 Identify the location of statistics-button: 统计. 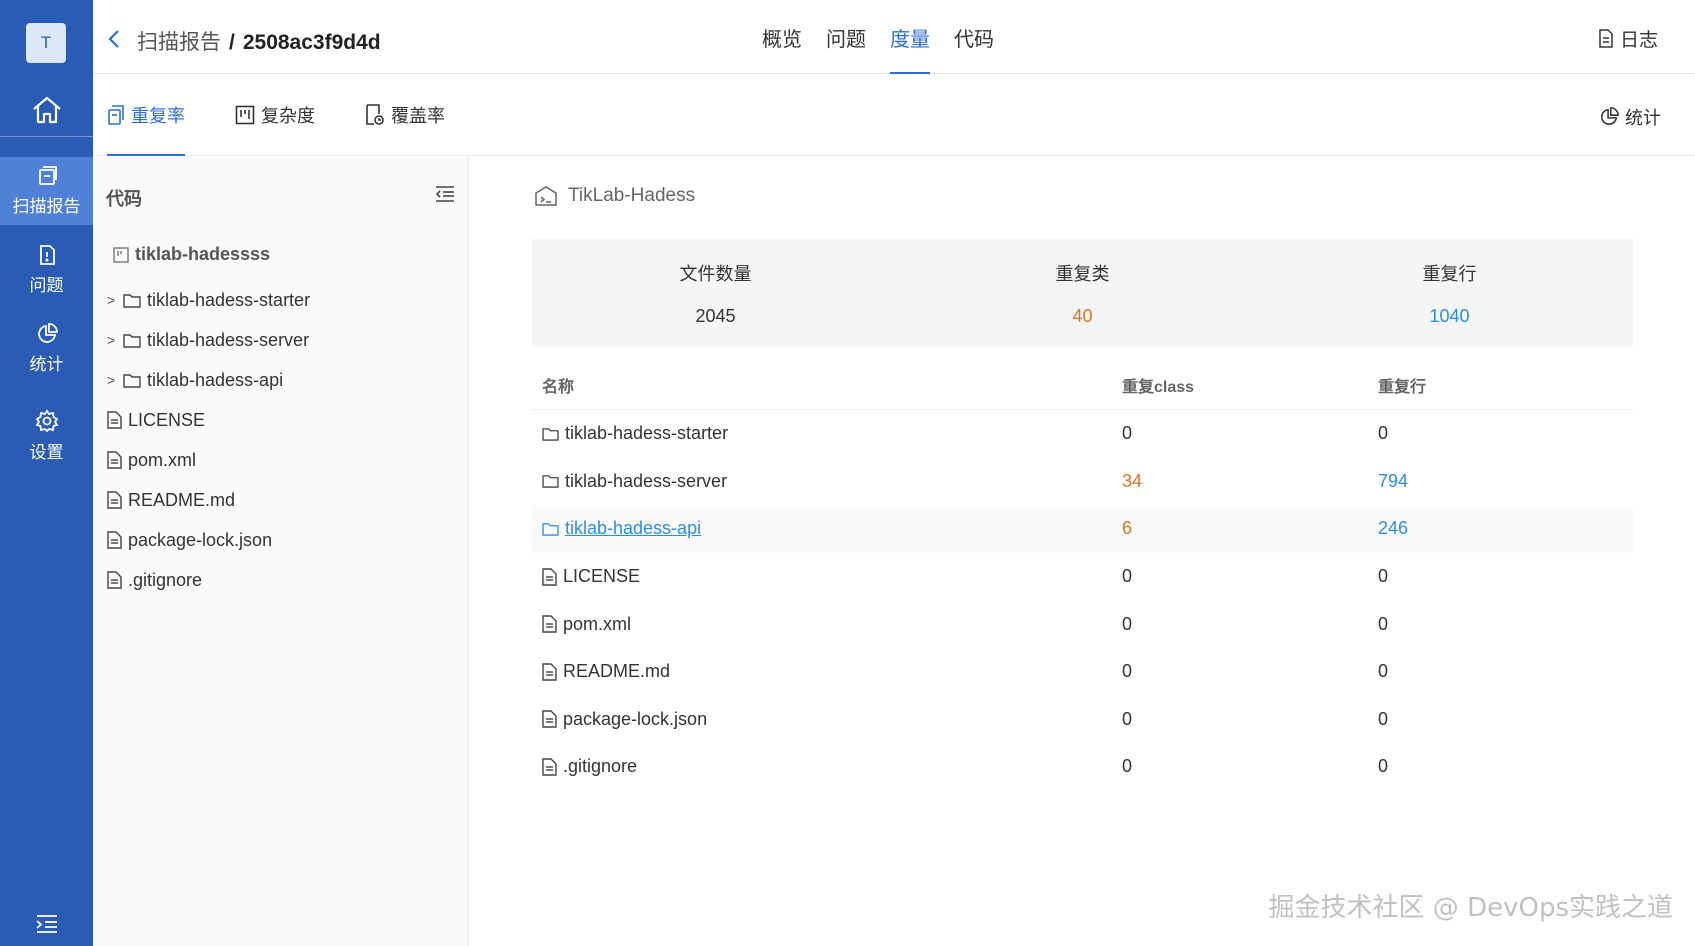
(1630, 117).